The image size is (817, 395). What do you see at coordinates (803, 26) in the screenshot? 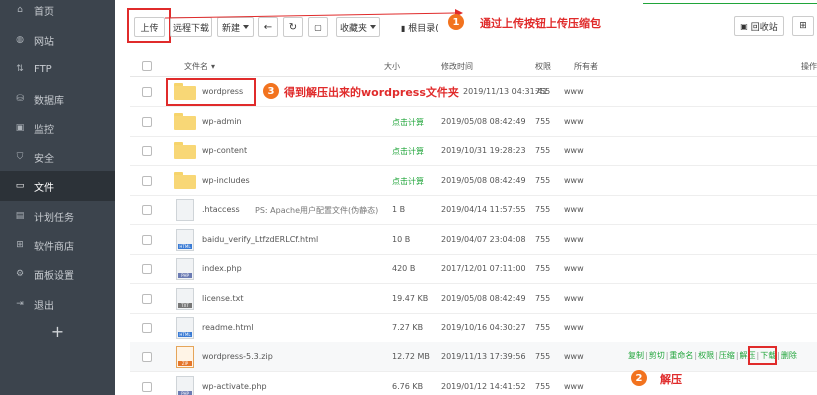
I see `view-toggle-button: ⊞` at bounding box center [803, 26].